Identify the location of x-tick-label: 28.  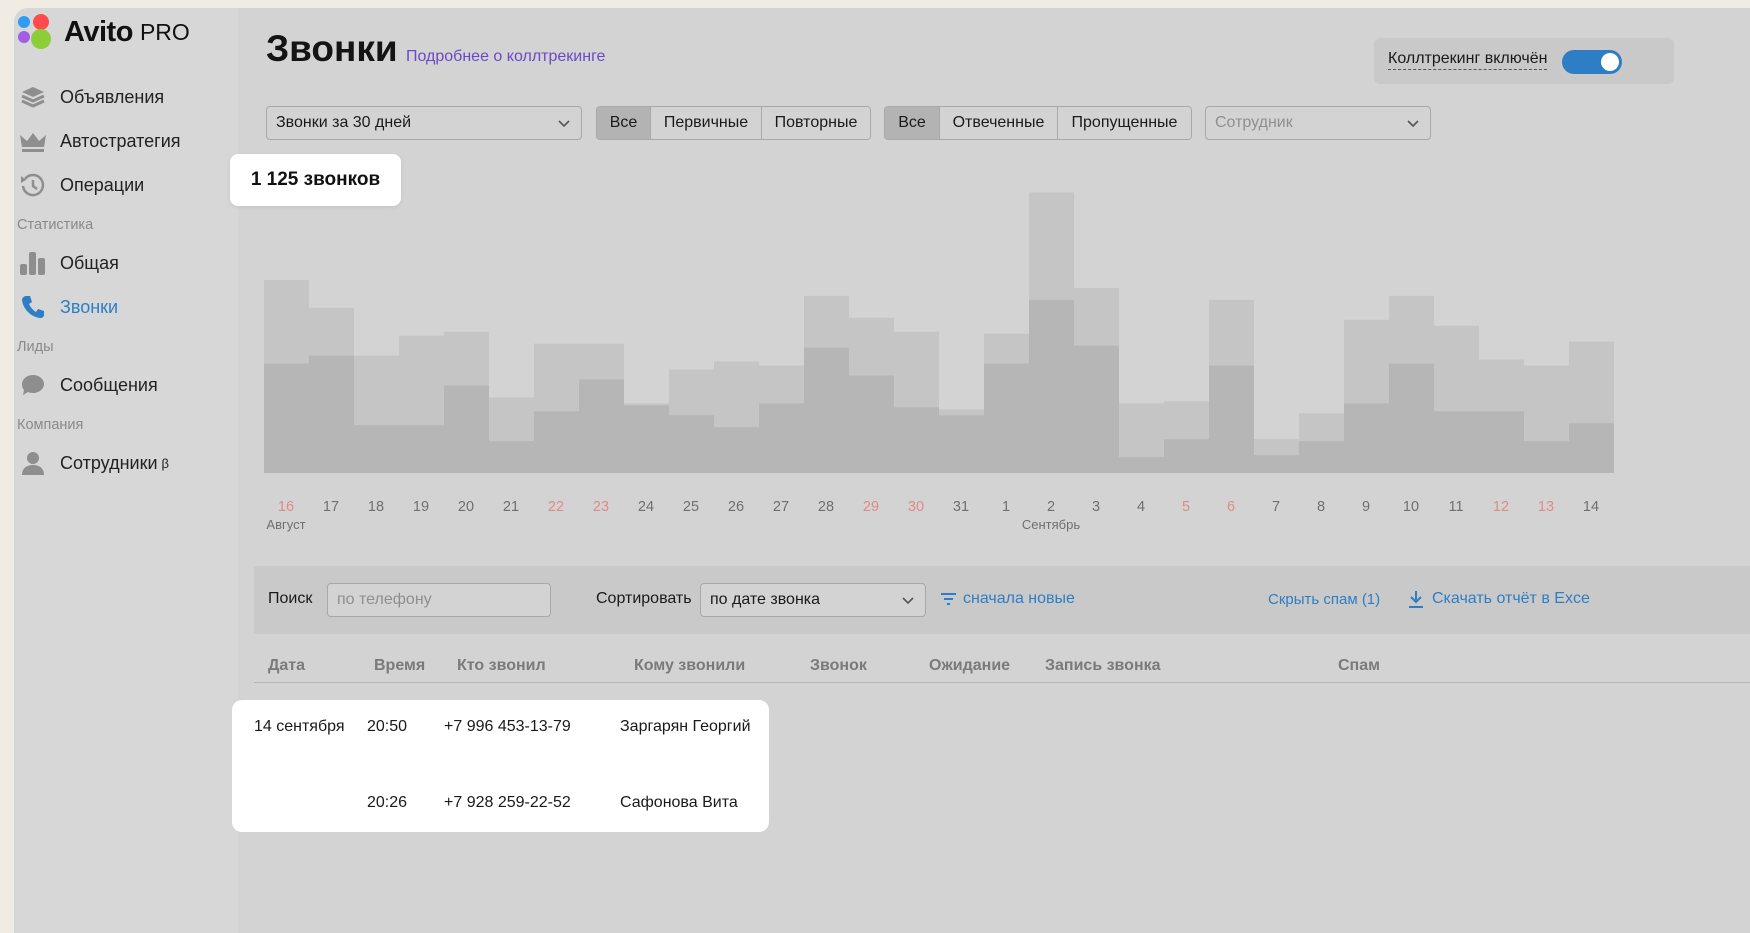
(826, 507).